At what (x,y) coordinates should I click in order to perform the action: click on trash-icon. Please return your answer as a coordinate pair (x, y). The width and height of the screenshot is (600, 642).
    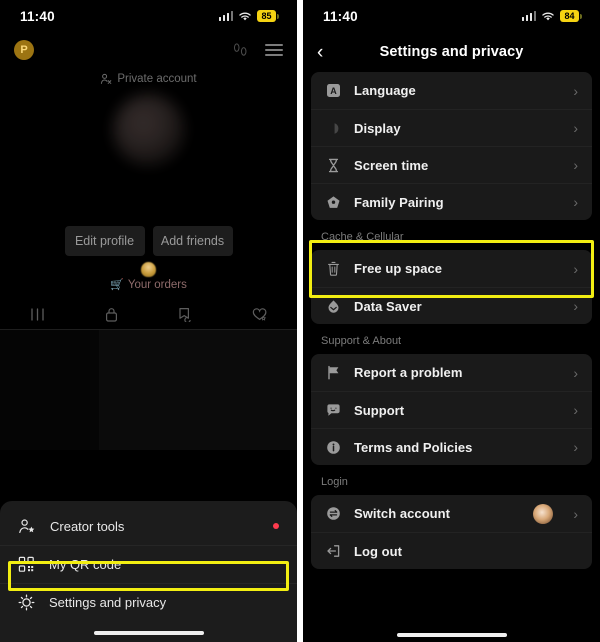
    Looking at the image, I should click on (333, 269).